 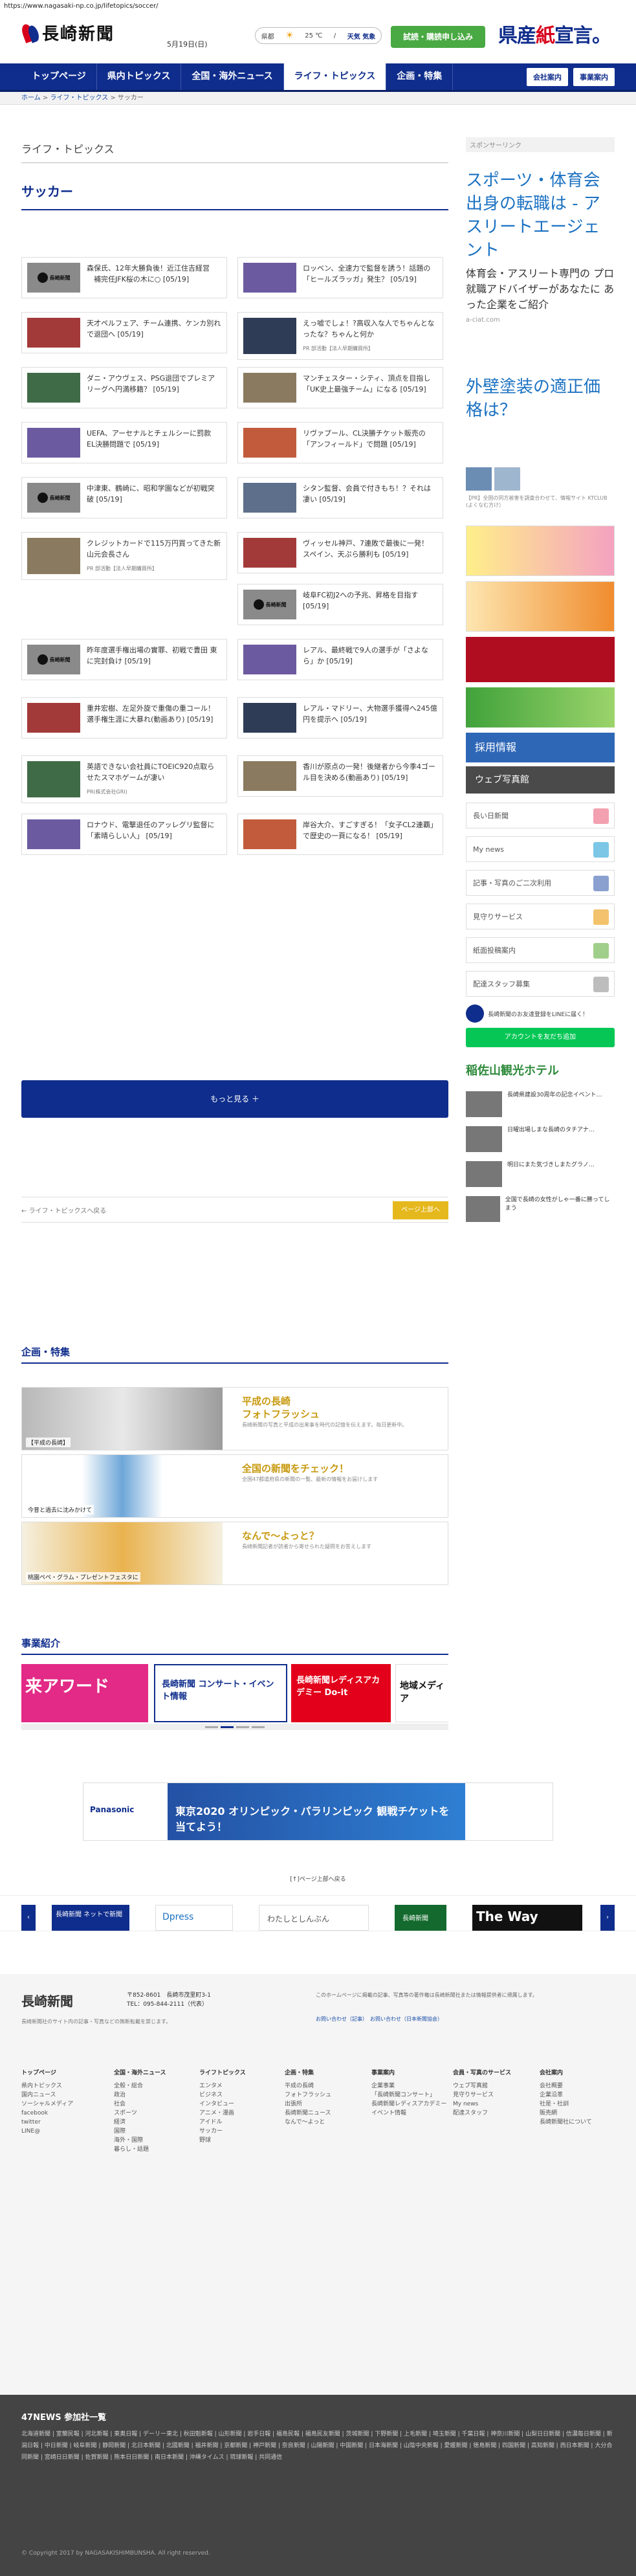 I want to click on footer-link: 政治, so click(x=140, y=2095).